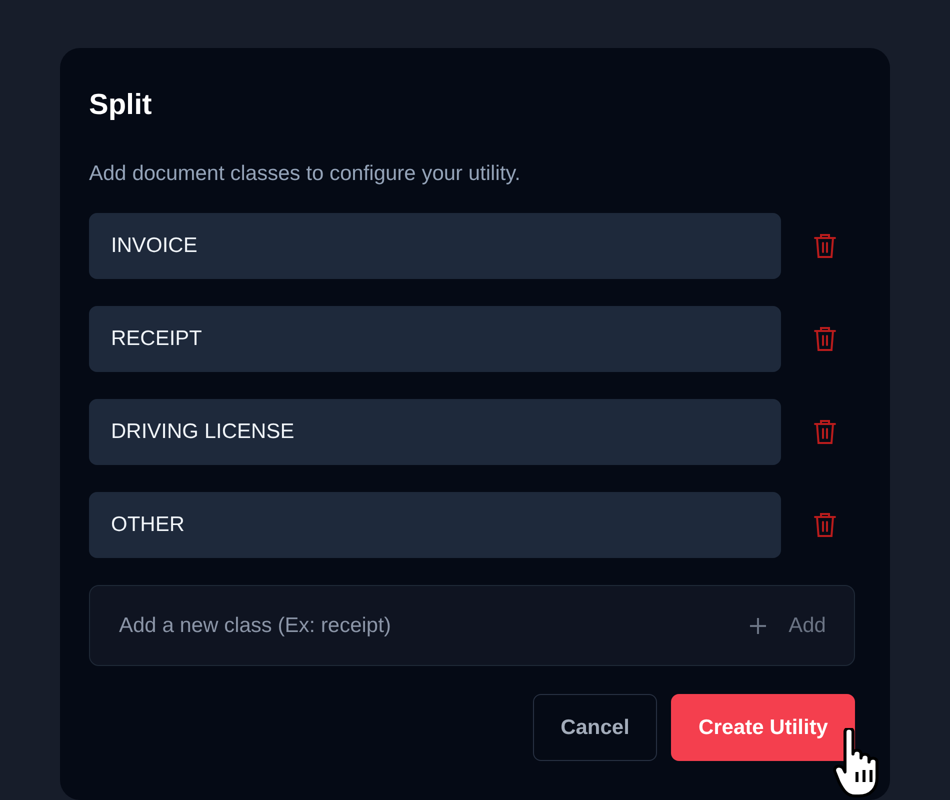 This screenshot has width=950, height=800. Describe the element at coordinates (435, 525) in the screenshot. I see `class-field: OTHER` at that location.